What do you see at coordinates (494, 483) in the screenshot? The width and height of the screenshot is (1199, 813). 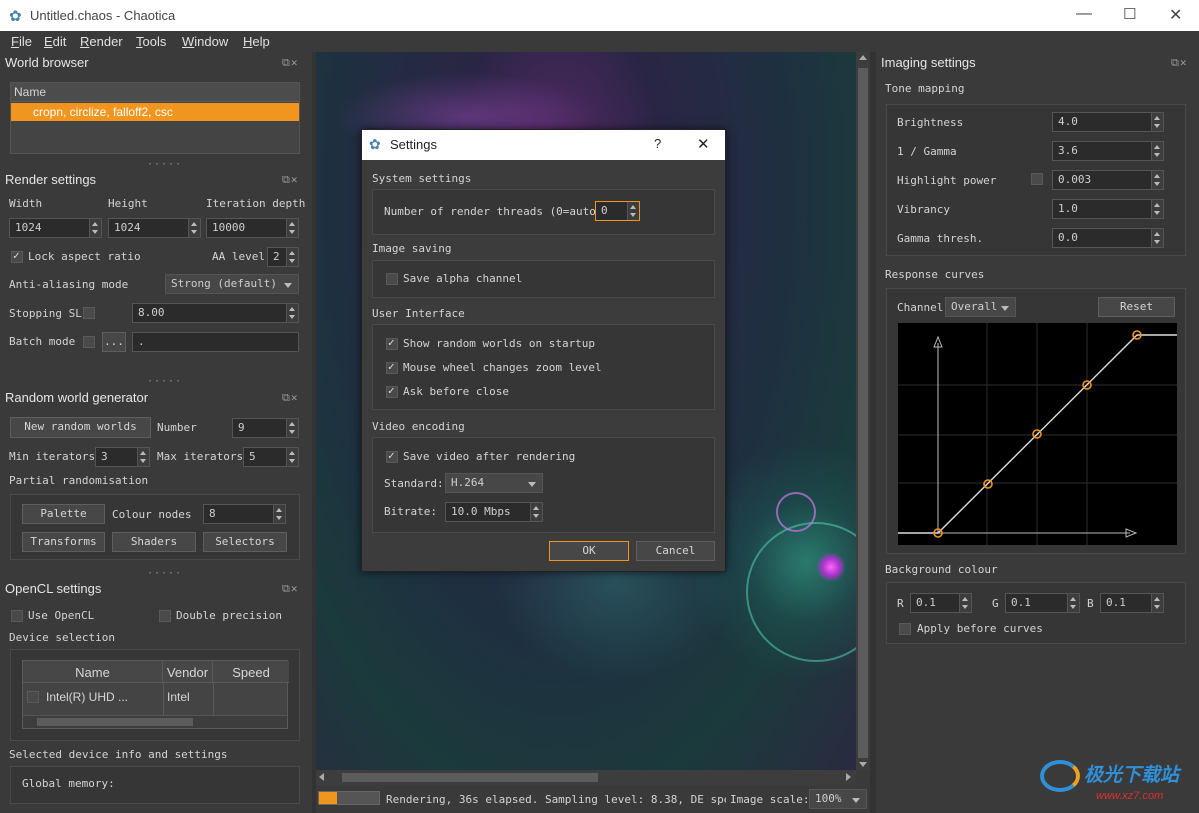 I see `standard-select: H.264` at bounding box center [494, 483].